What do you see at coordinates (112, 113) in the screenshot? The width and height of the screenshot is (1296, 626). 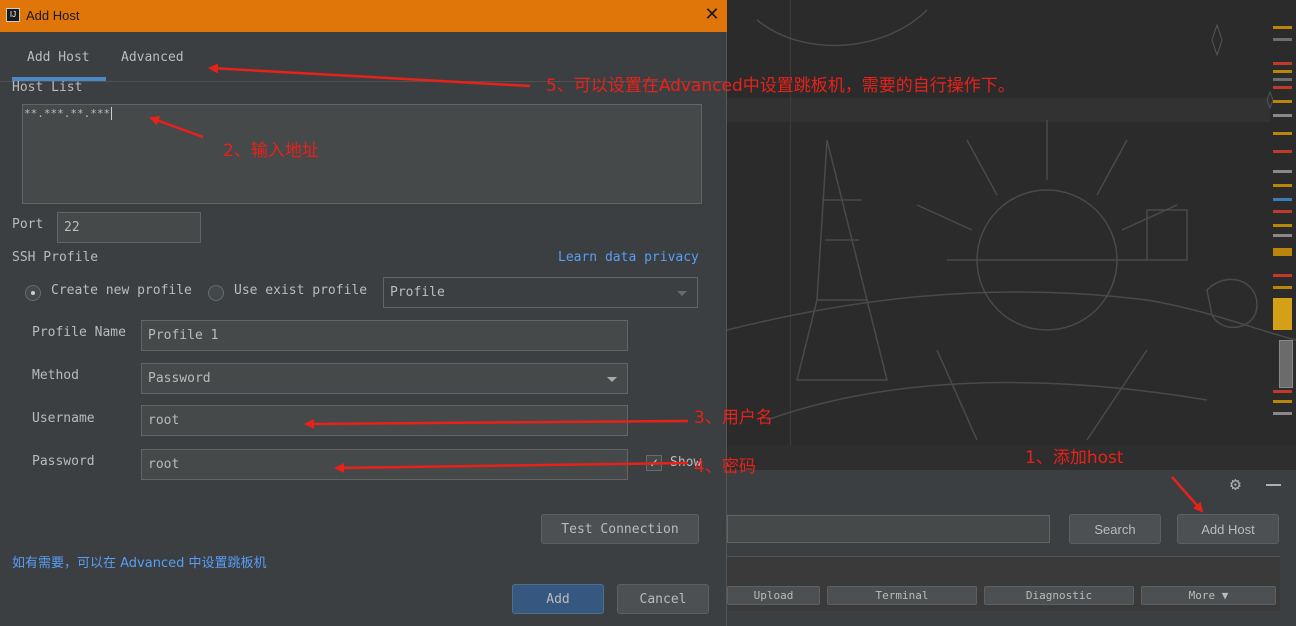 I see `text-caret` at bounding box center [112, 113].